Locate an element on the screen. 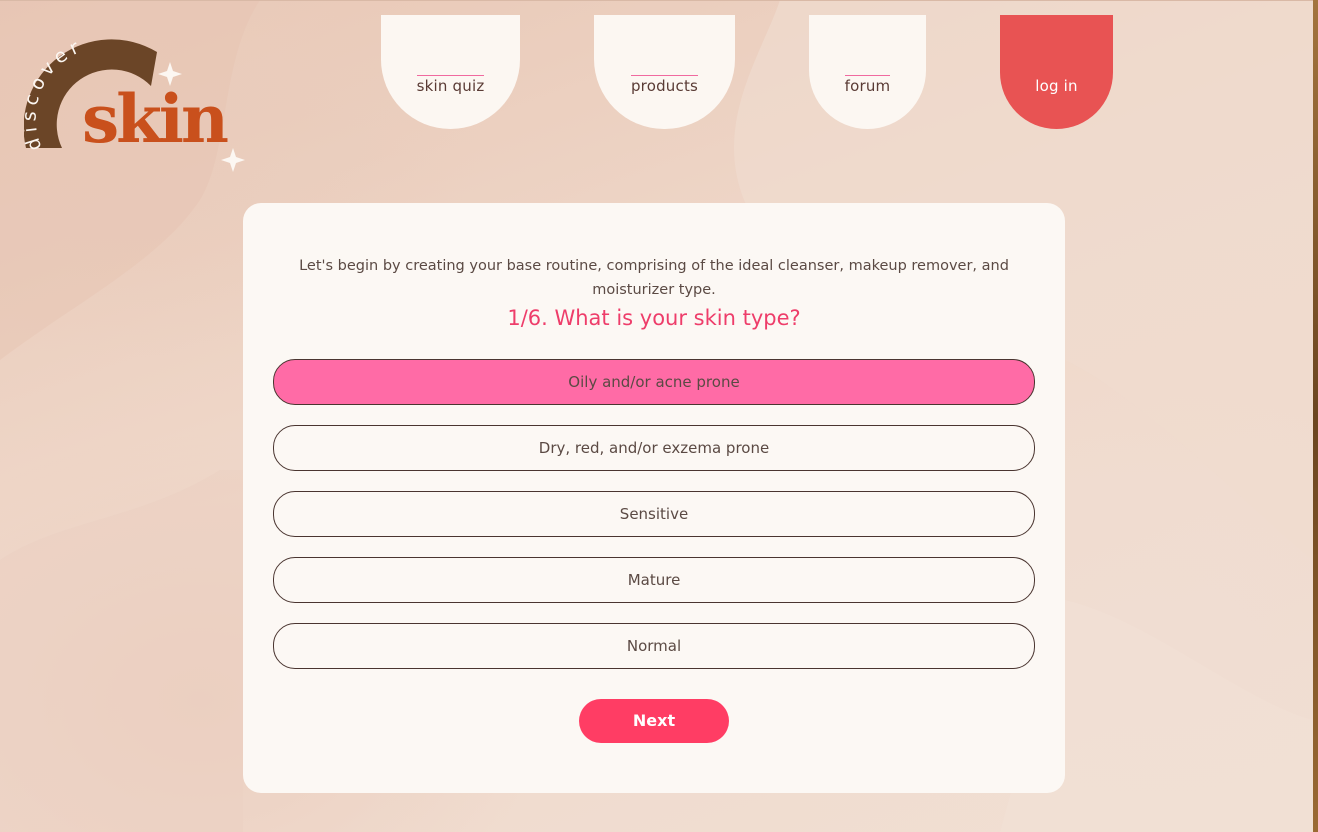  nav-forum-label: forum is located at coordinates (867, 85).